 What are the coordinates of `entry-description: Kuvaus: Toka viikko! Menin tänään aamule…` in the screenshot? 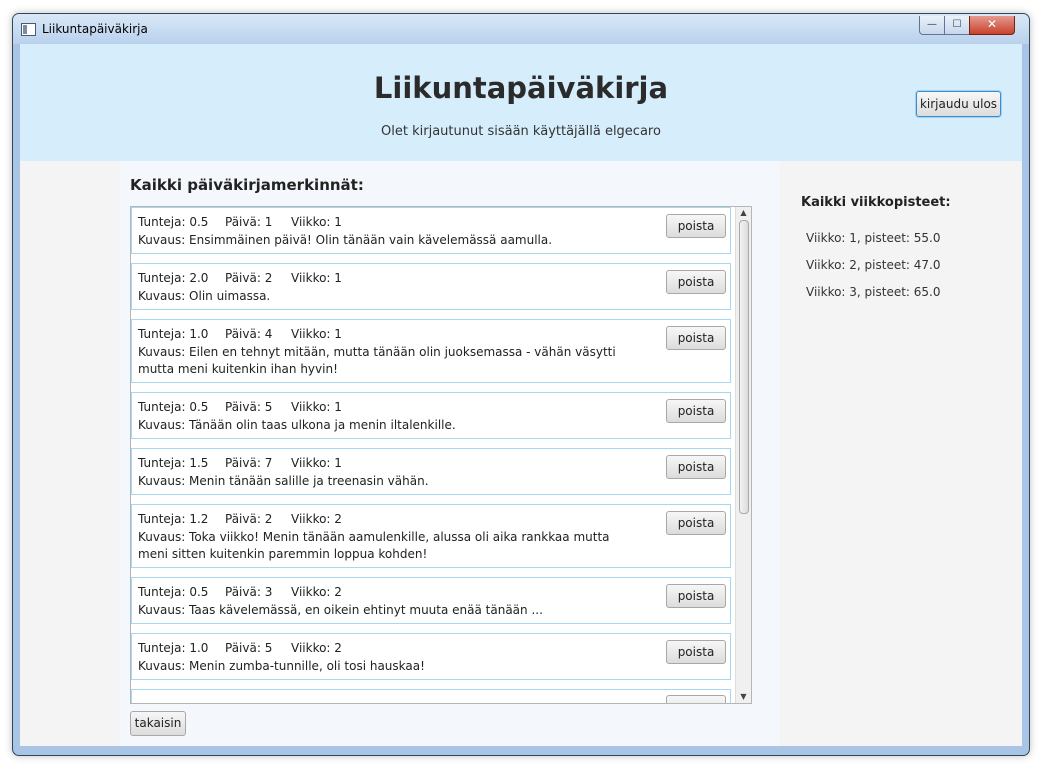 It's located at (374, 545).